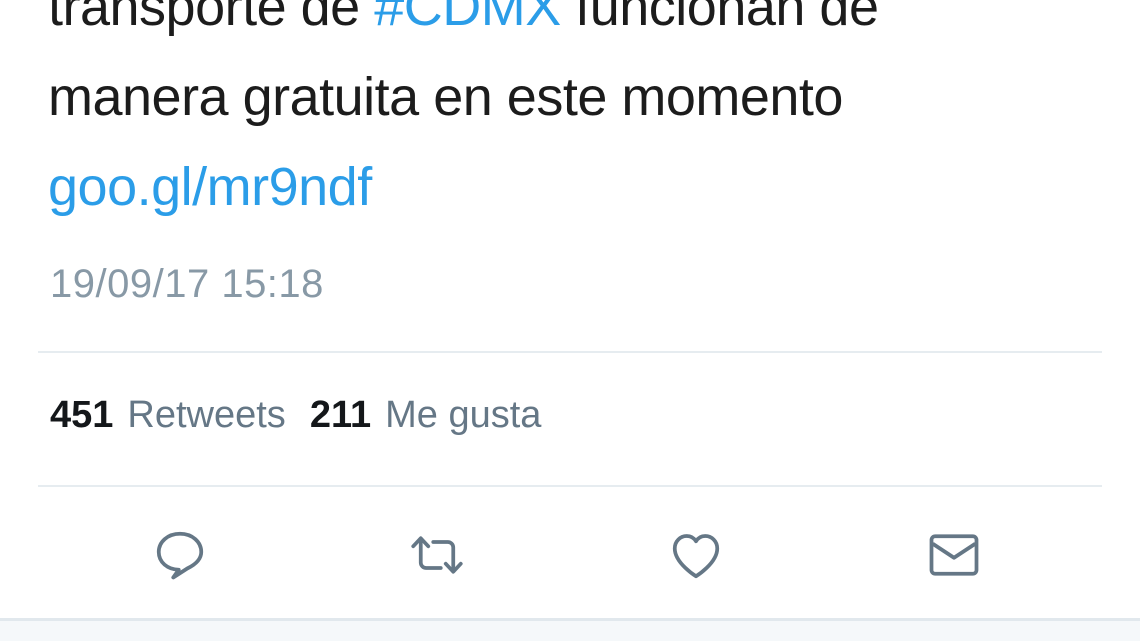  What do you see at coordinates (463, 415) in the screenshot?
I see `likes-label: Me gusta` at bounding box center [463, 415].